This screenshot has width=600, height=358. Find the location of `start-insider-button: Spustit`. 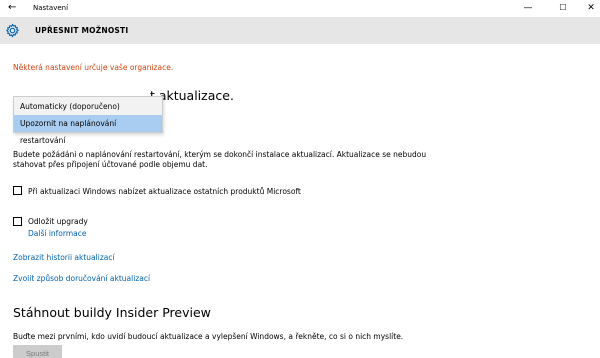

start-insider-button: Spustit is located at coordinates (37, 351).